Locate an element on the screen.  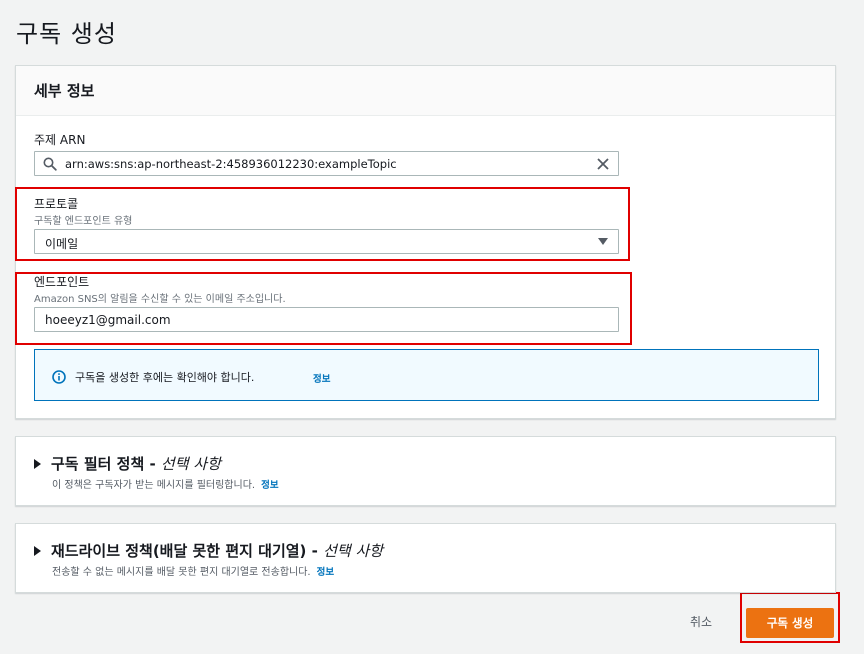
redrive-policy-header: 재드라이브 정책(배달 못한 편지 대기열) - 선택 사항 is located at coordinates (208, 550).